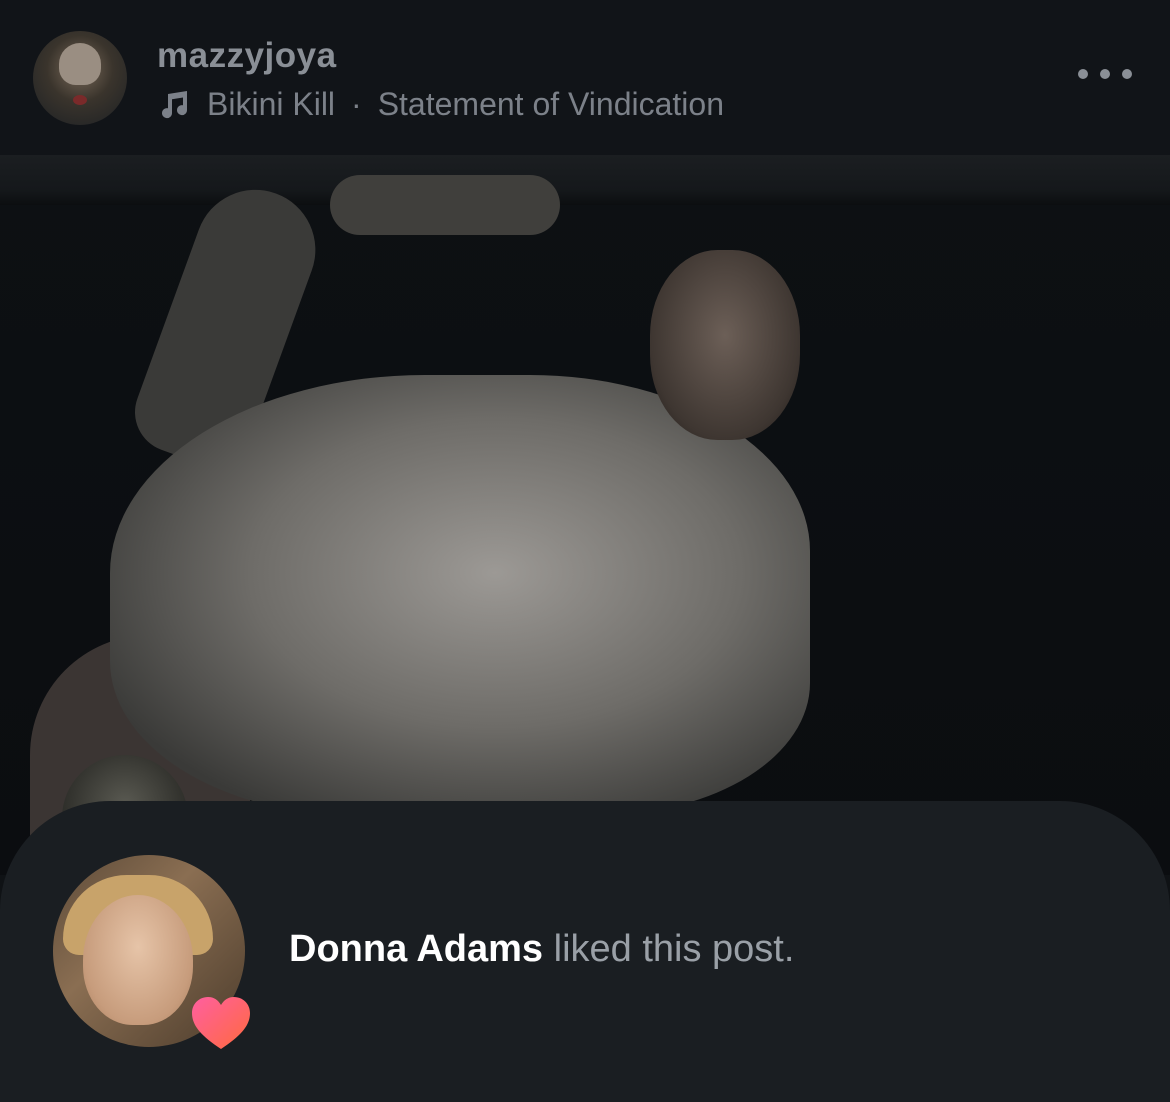 The height and width of the screenshot is (1102, 1170). I want to click on avatar-mouth-shape, so click(80, 100).